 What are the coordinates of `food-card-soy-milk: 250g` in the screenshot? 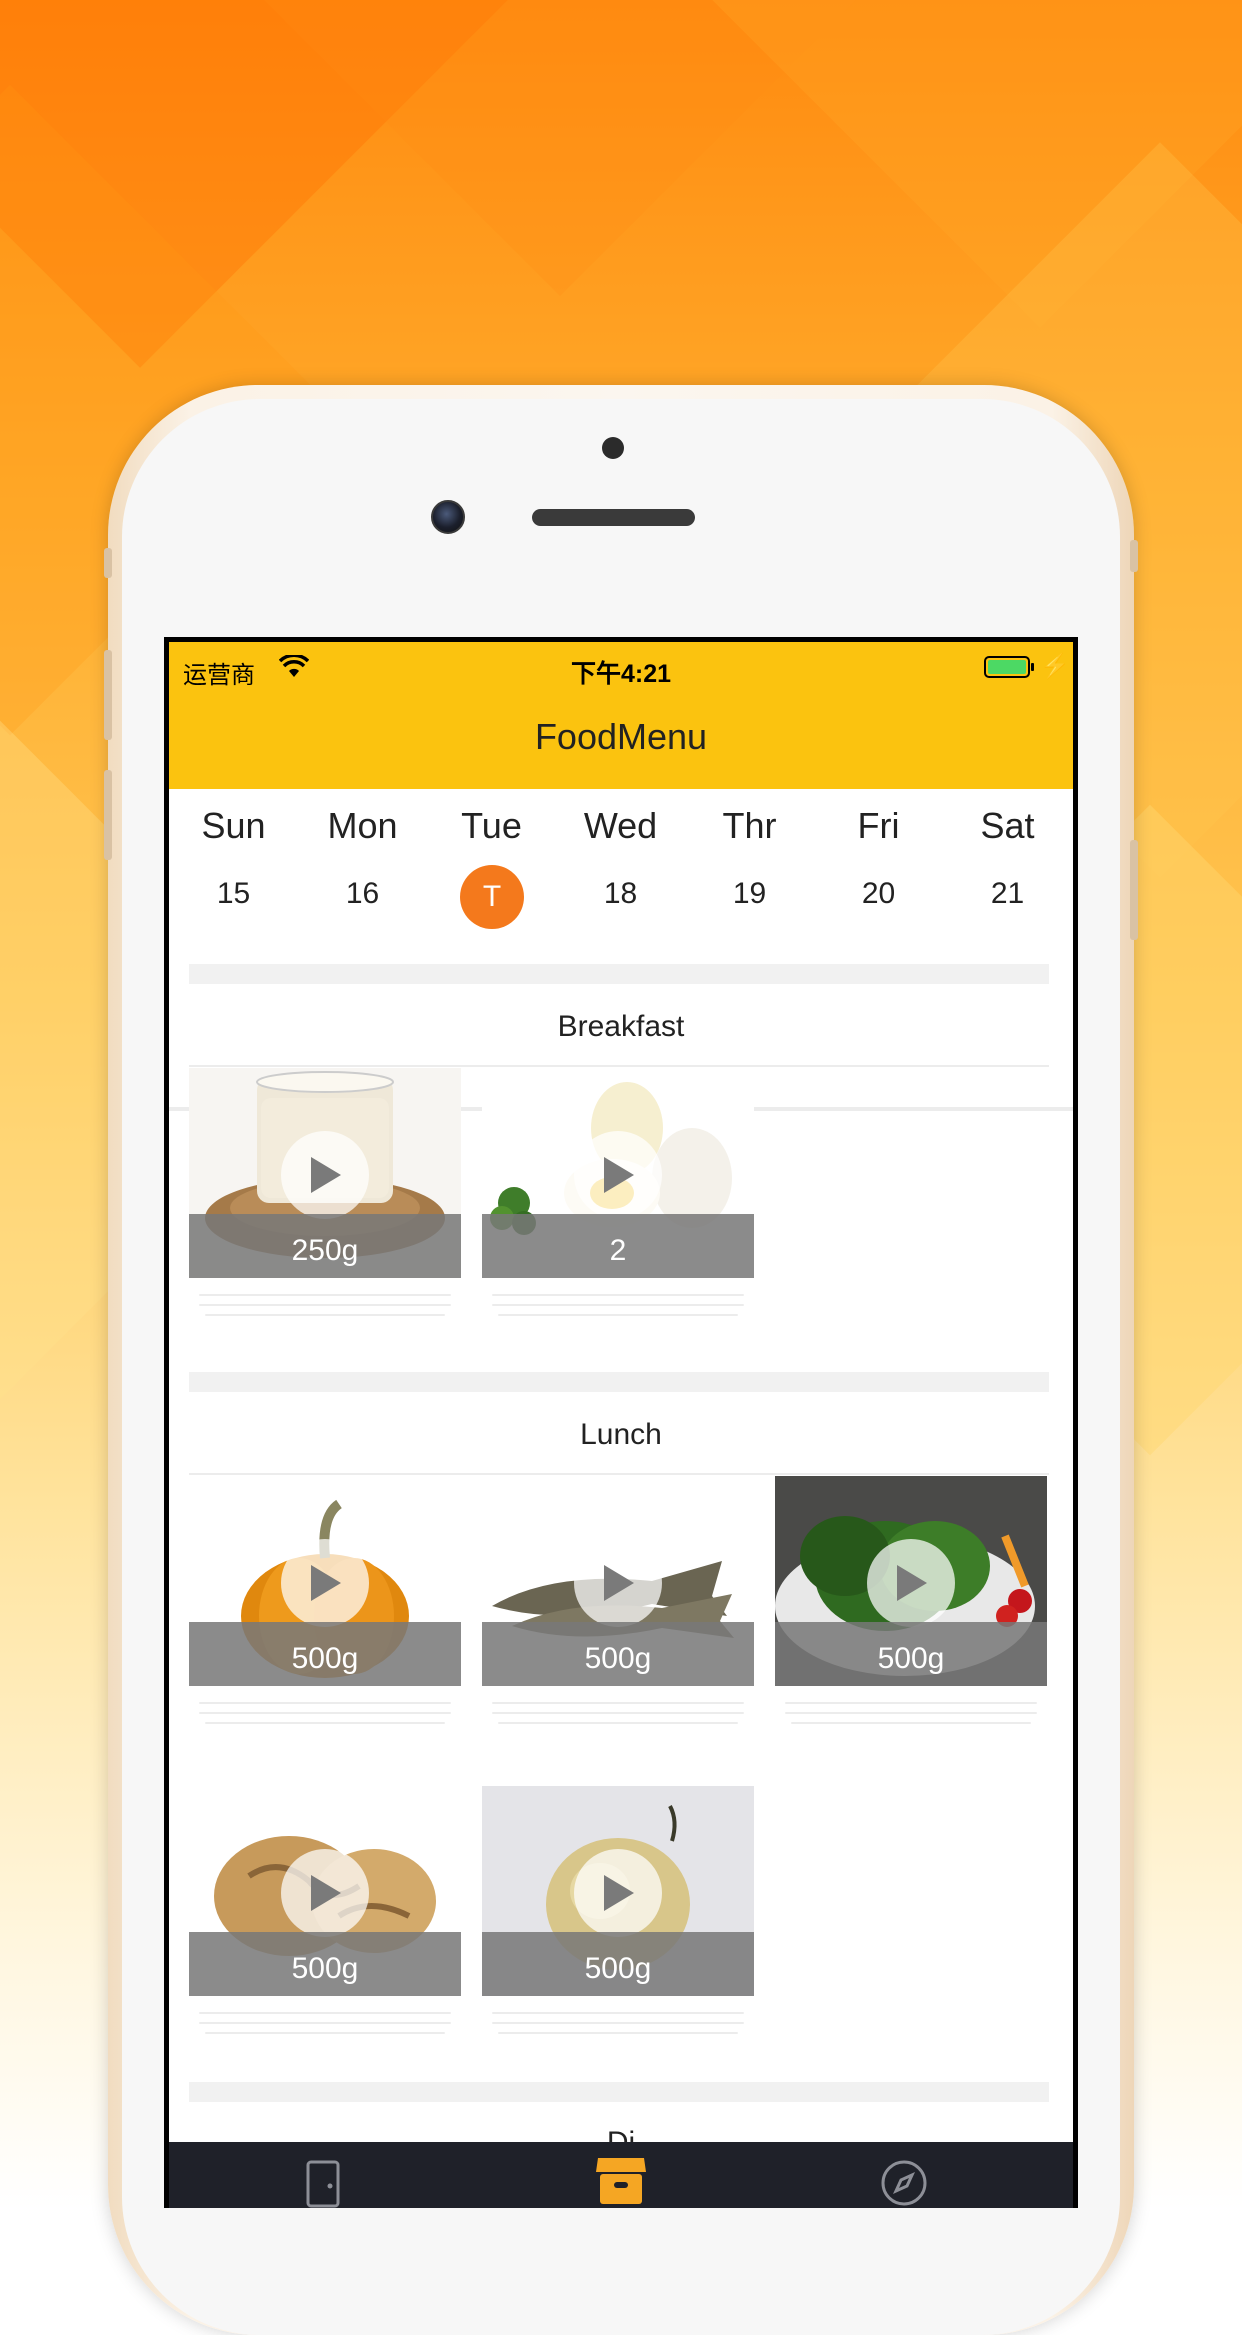 It's located at (325, 1173).